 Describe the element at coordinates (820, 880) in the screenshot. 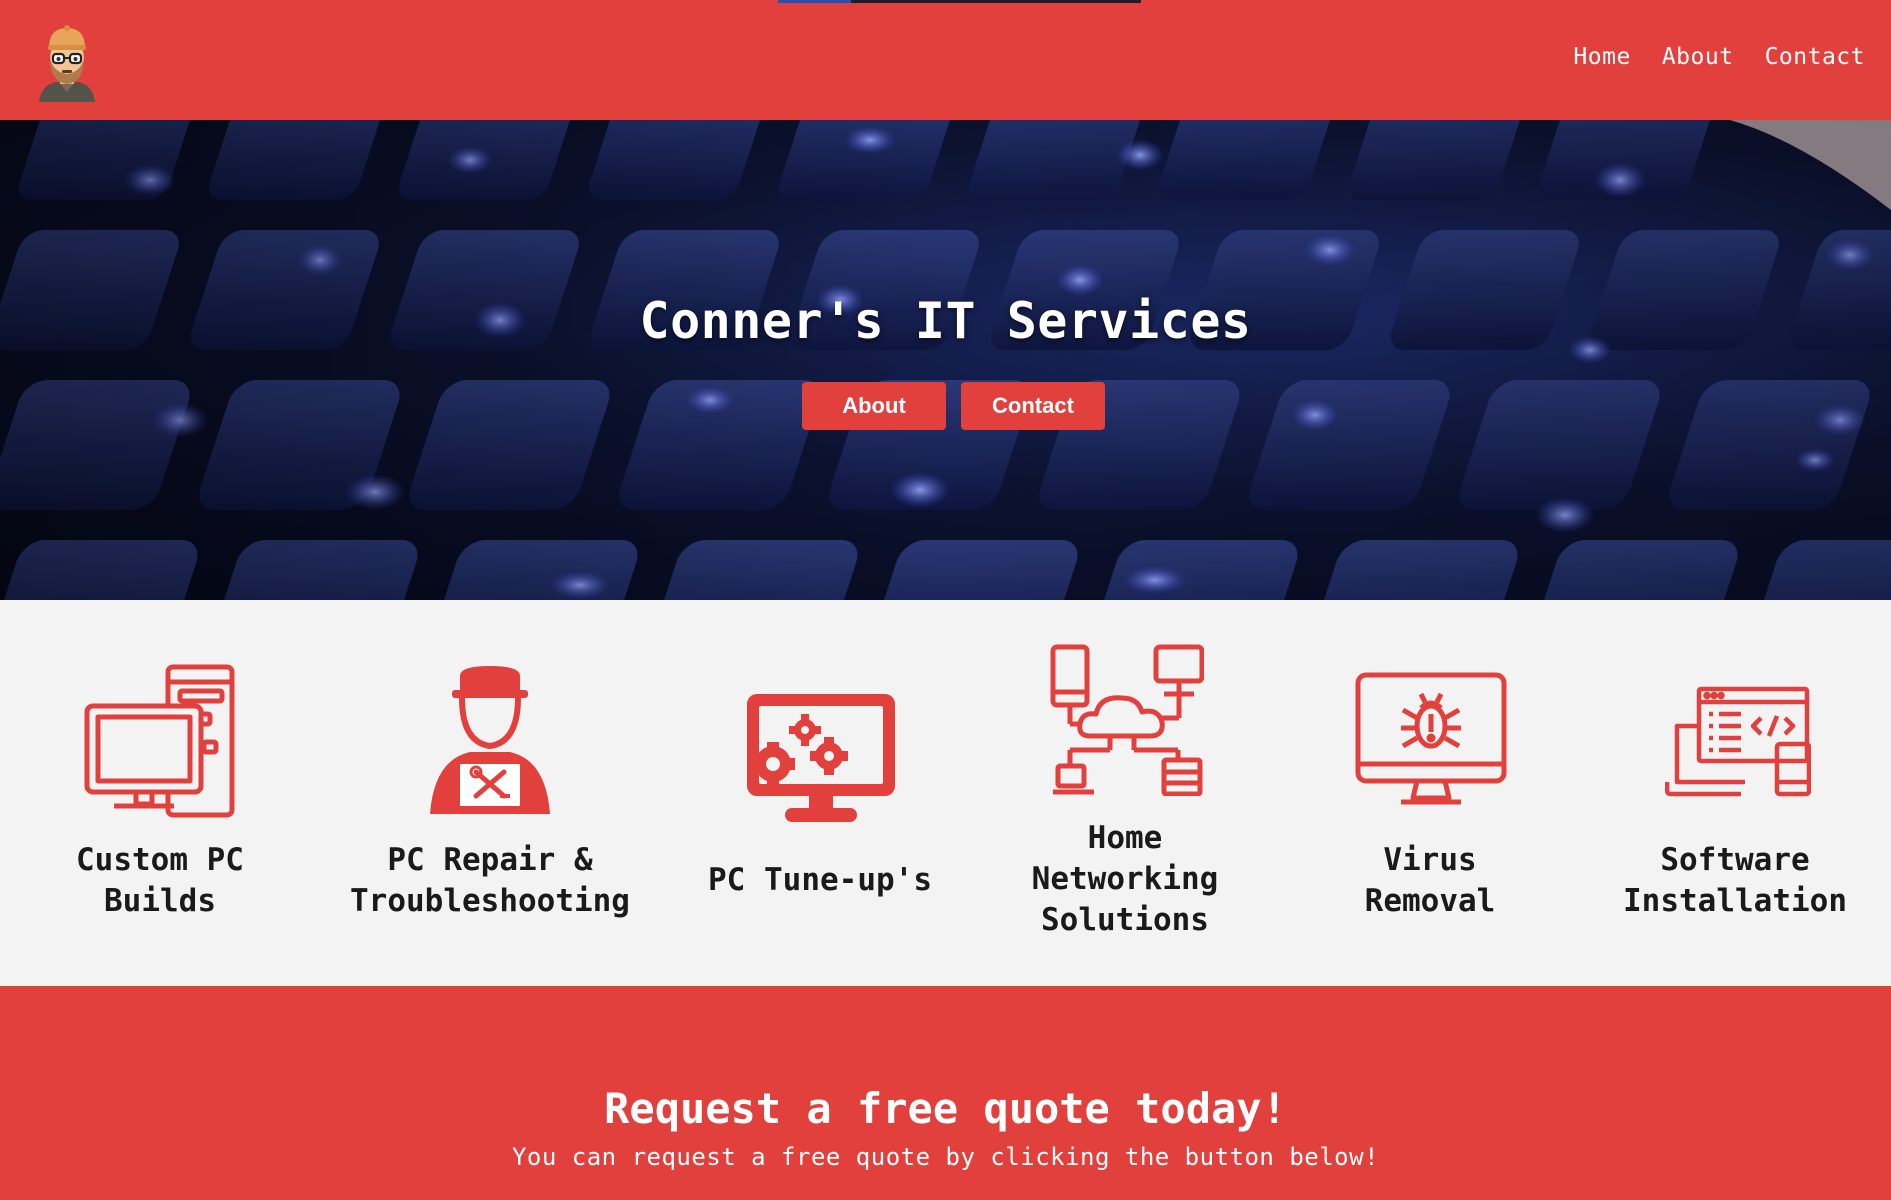

I see `service-label: PC Tune-up's` at that location.